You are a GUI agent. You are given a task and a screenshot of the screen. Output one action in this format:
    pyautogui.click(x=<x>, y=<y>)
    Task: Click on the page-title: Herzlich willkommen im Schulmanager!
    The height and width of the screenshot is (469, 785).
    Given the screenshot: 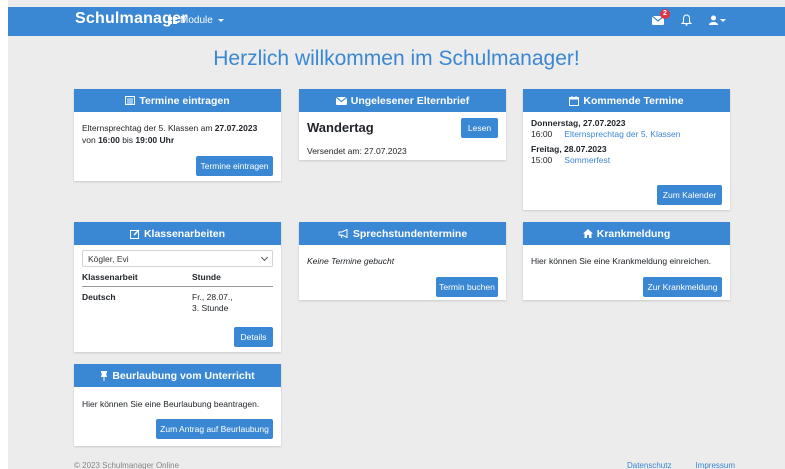 What is the action you would take?
    pyautogui.click(x=396, y=58)
    